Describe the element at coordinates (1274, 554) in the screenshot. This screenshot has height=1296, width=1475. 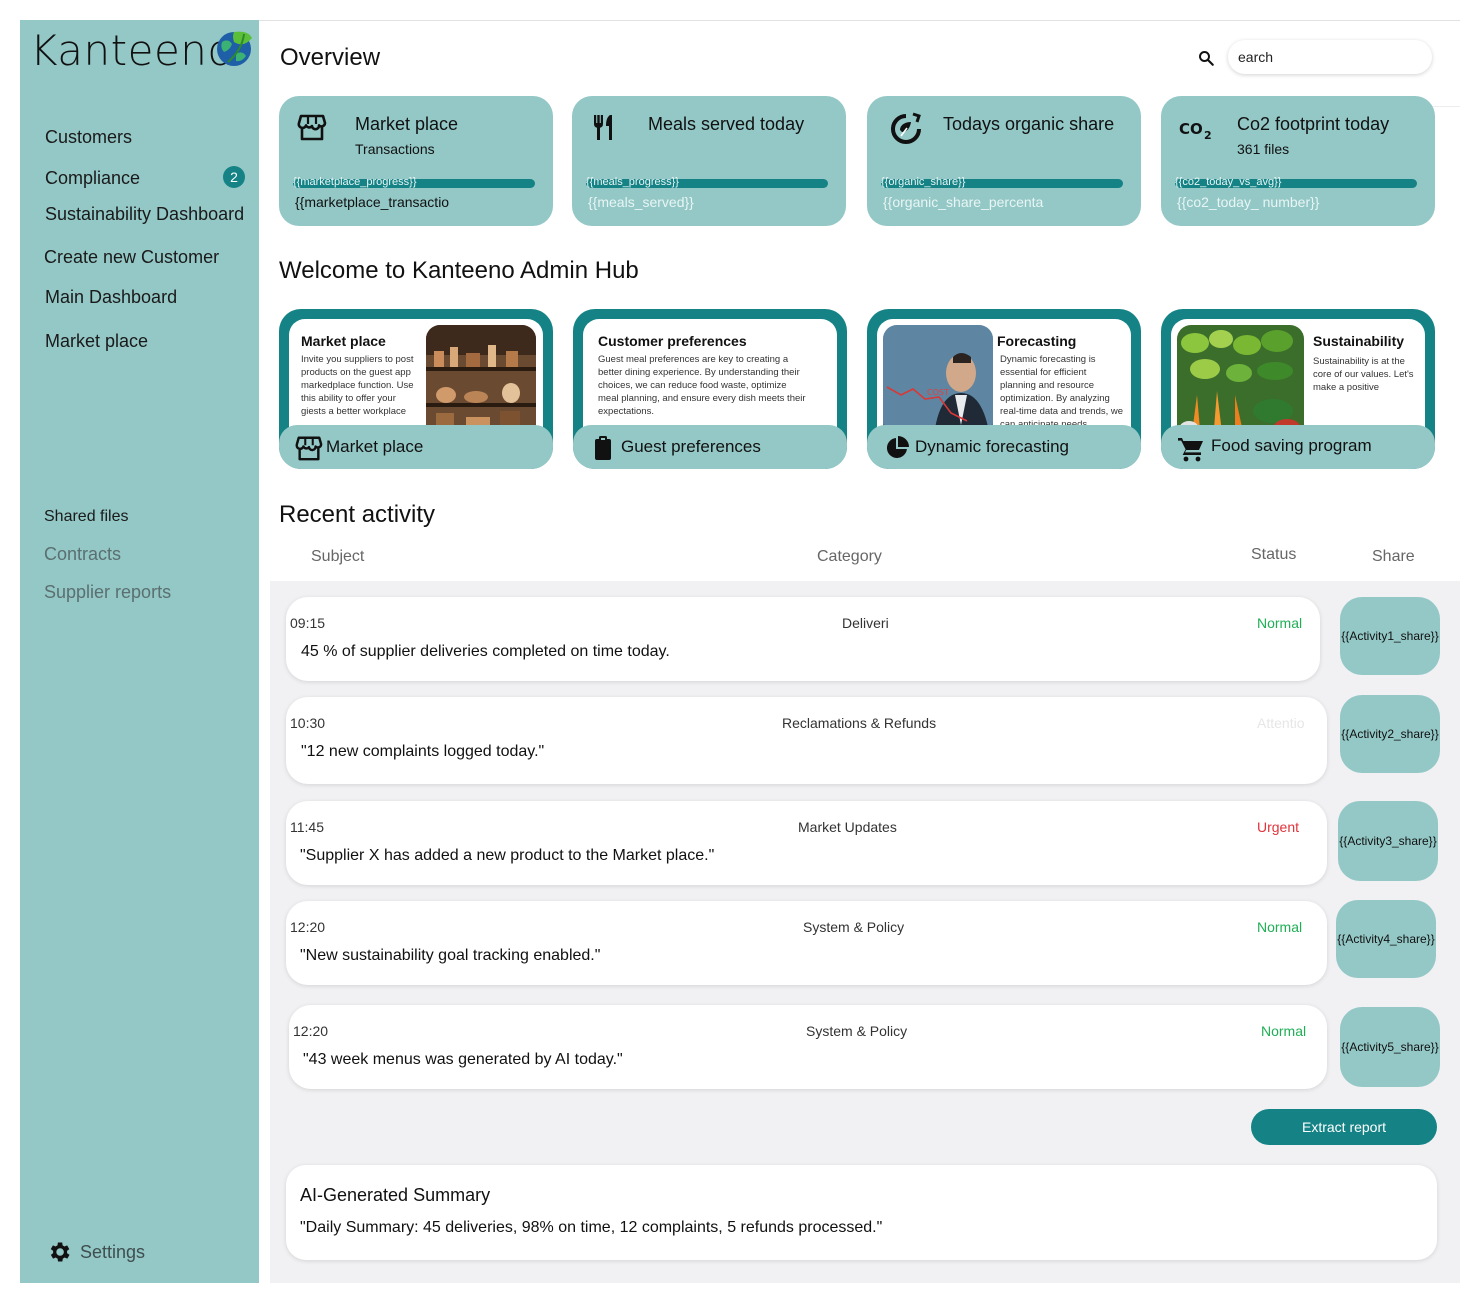
I see `column-header-status: Status` at that location.